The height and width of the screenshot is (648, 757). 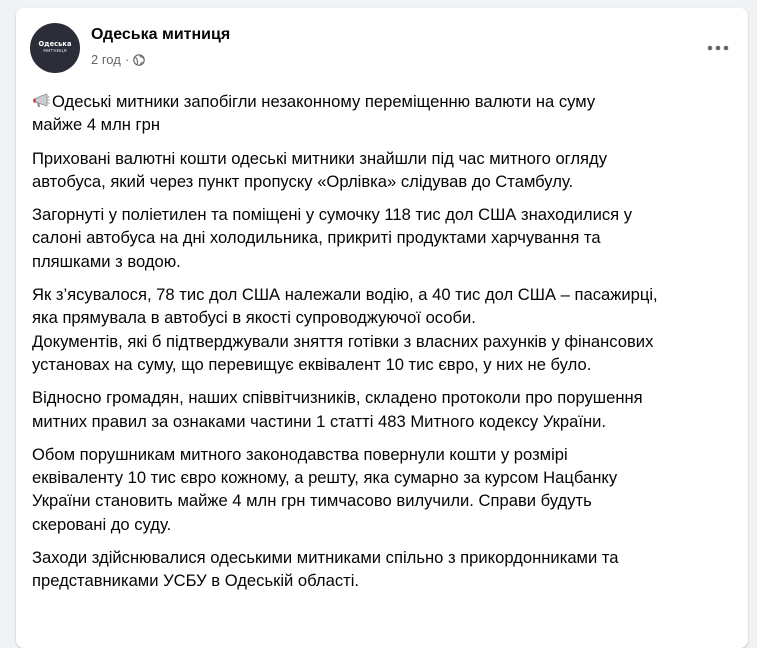 What do you see at coordinates (96, 125) in the screenshot?
I see `headline-line-2: майже 4 млн грн` at bounding box center [96, 125].